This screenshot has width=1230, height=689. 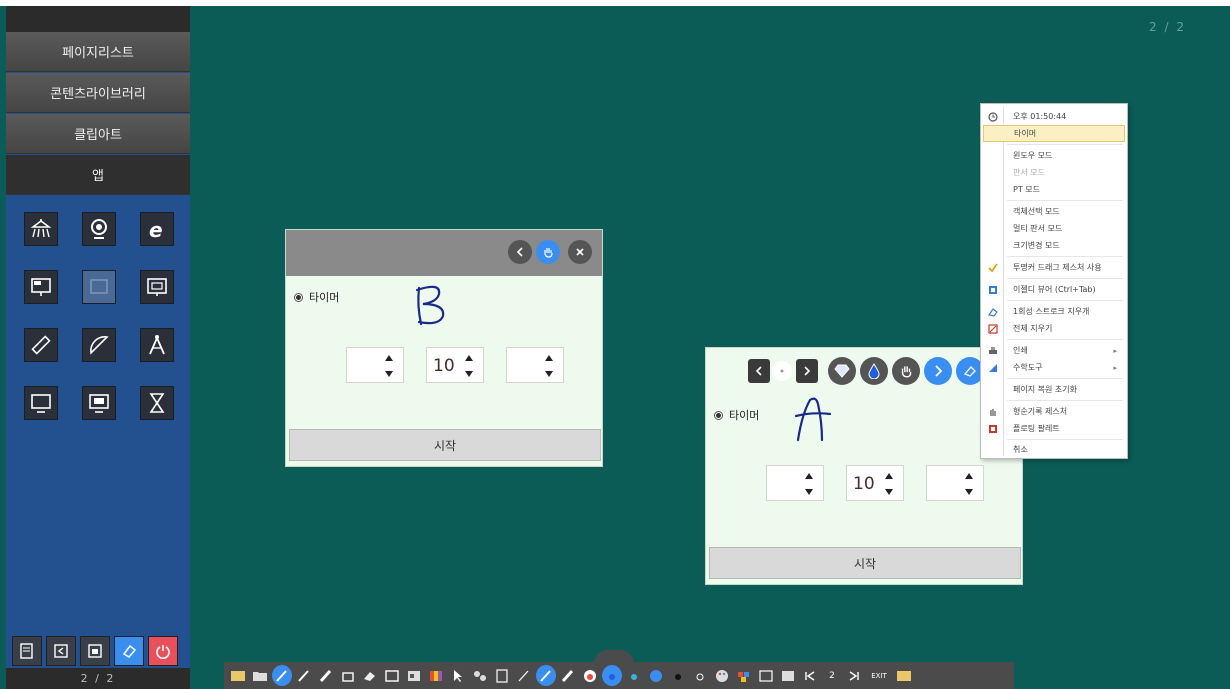 What do you see at coordinates (348, 675) in the screenshot?
I see `shape-icon` at bounding box center [348, 675].